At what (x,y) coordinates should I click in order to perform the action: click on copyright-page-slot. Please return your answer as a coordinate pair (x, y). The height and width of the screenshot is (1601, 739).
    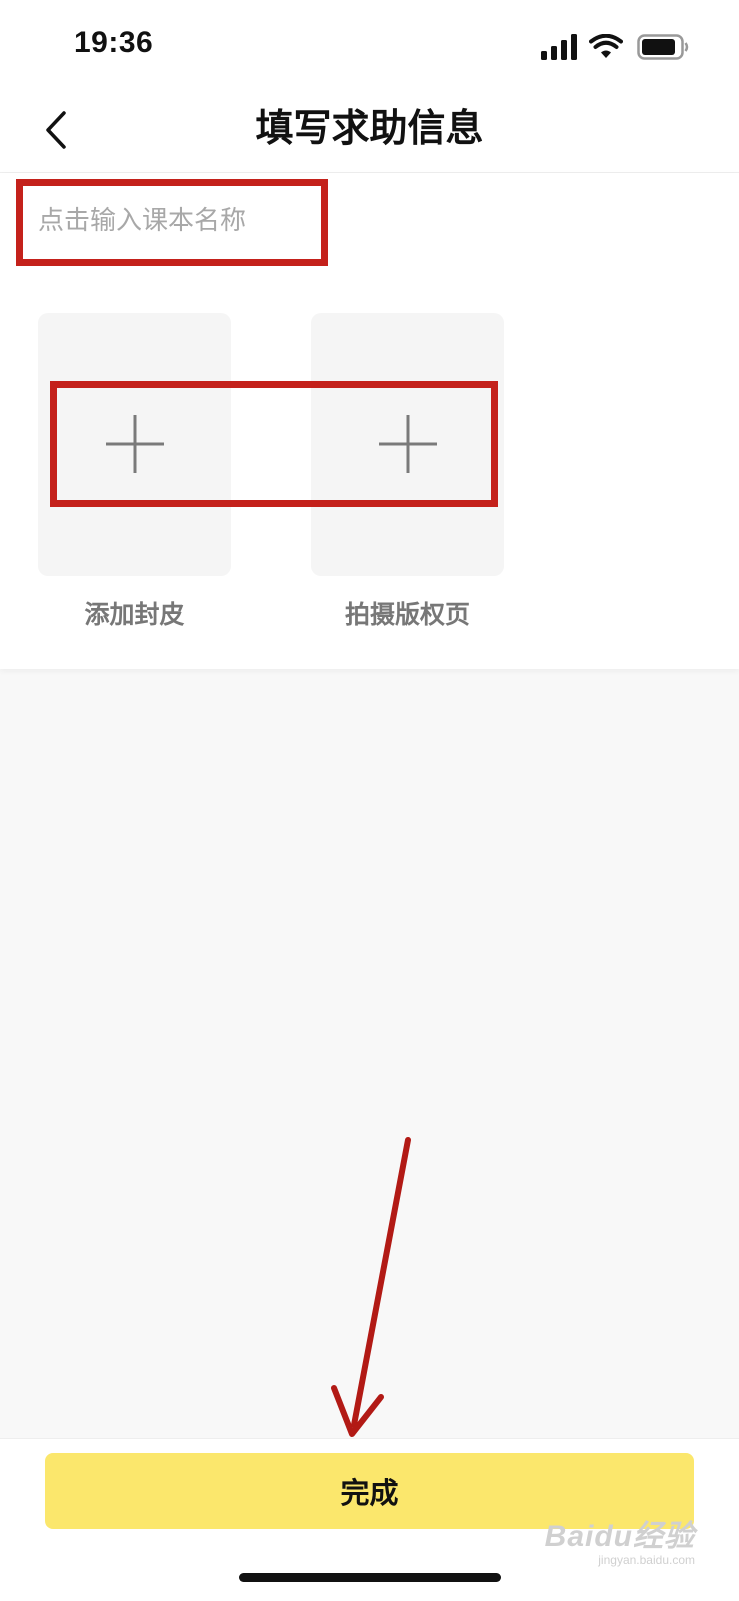
    Looking at the image, I should click on (407, 444).